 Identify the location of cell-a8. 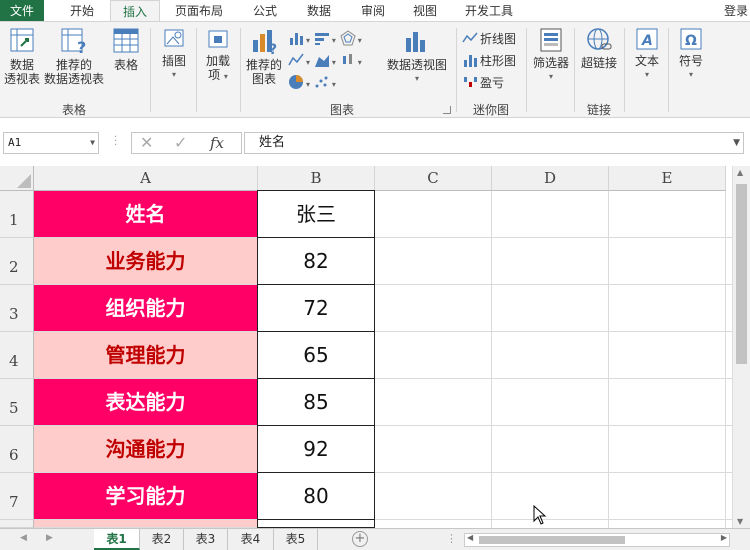
(146, 524).